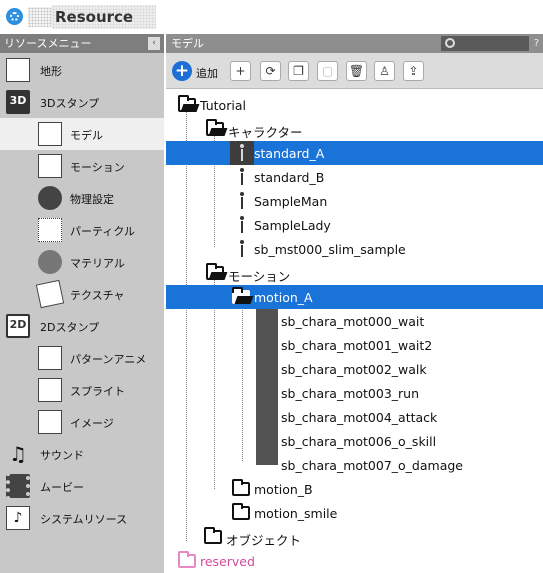 This screenshot has width=543, height=573. I want to click on tree-label: モーション, so click(259, 276).